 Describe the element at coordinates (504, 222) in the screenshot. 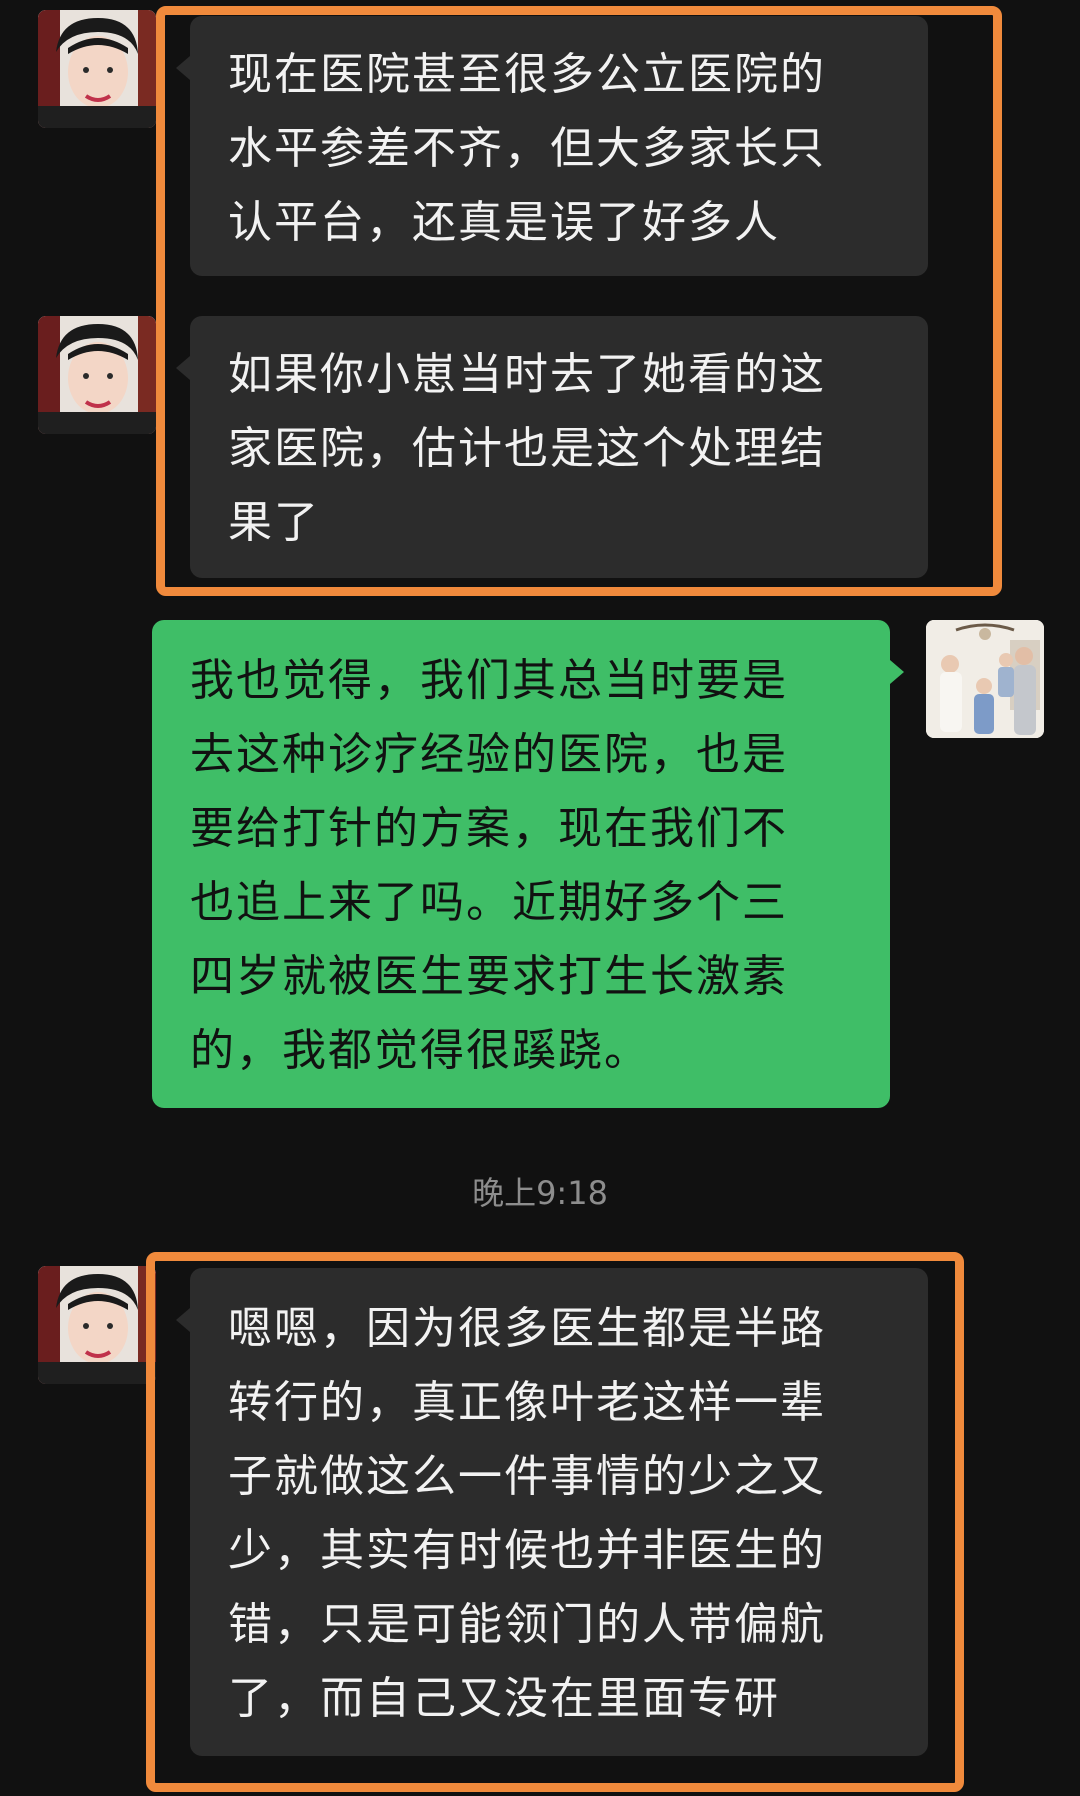

I see `message-line: 认平台，还真是误了好多人` at that location.